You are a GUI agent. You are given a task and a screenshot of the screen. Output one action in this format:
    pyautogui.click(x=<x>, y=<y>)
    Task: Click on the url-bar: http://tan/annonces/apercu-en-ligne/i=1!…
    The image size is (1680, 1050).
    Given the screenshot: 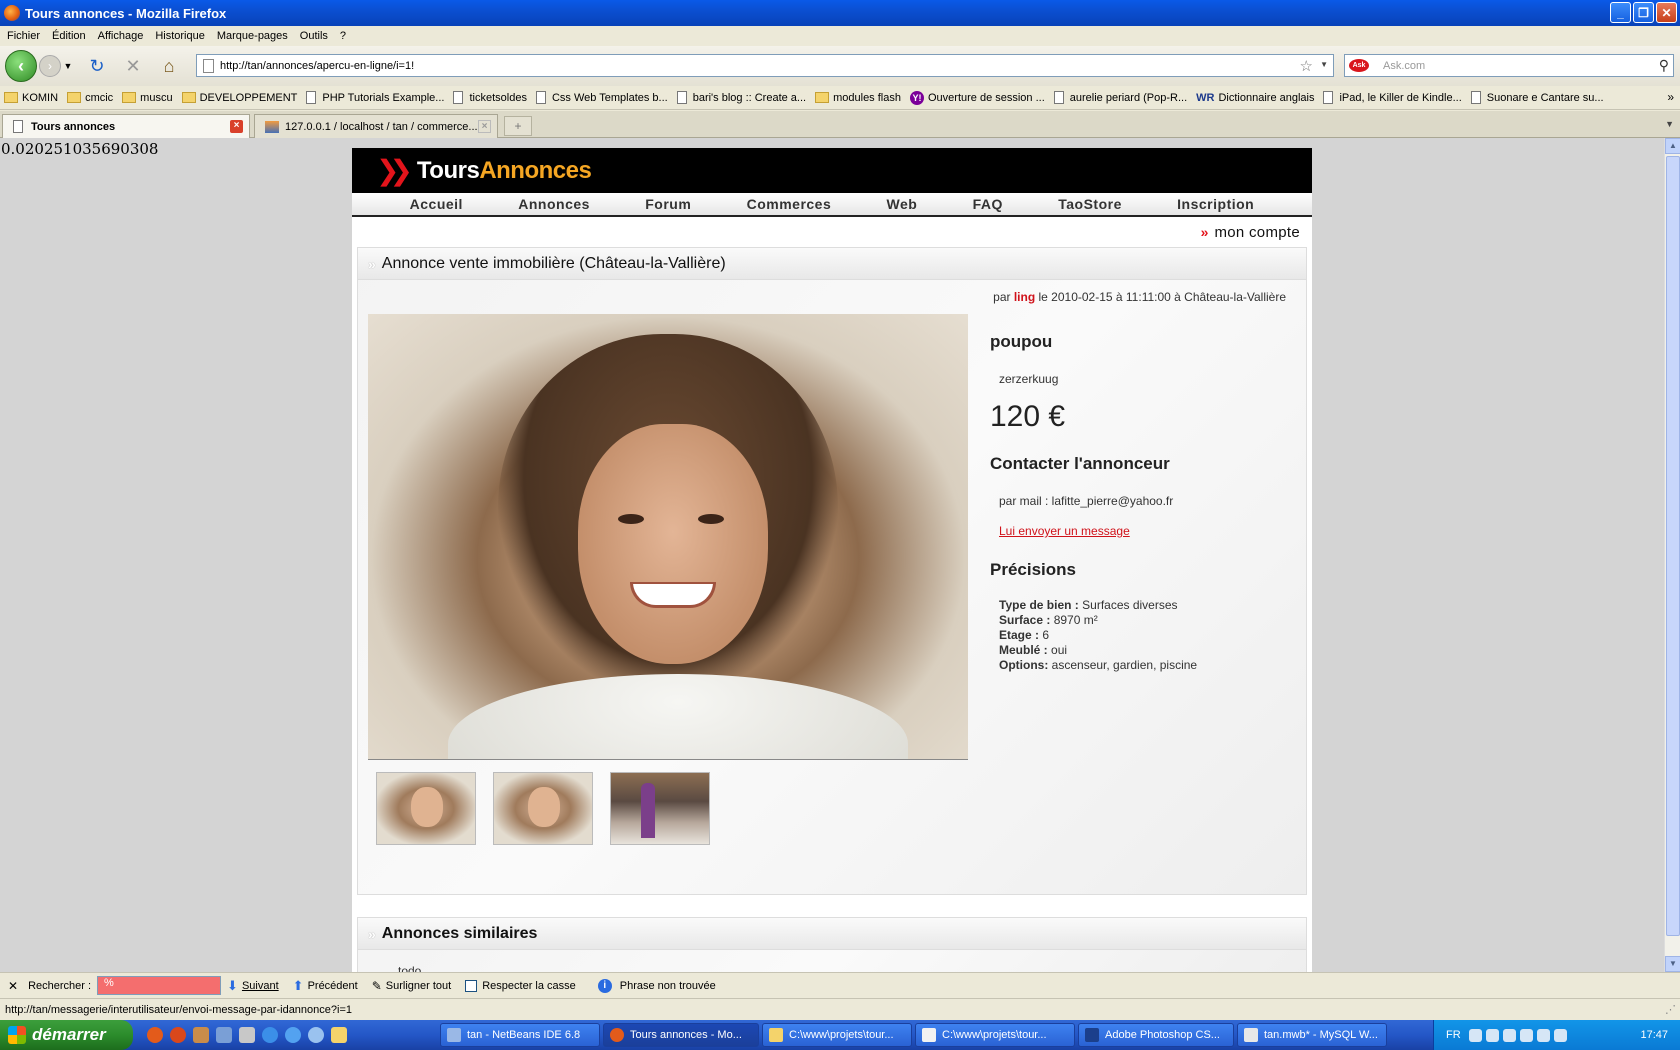 What is the action you would take?
    pyautogui.click(x=765, y=65)
    